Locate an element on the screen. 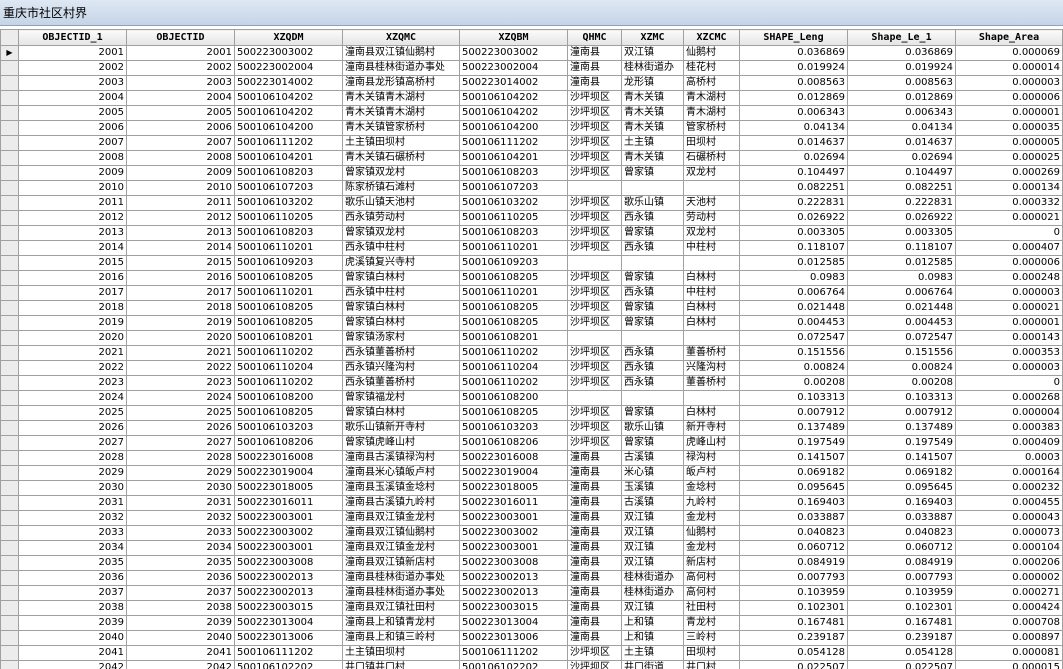 Image resolution: width=1063 pixels, height=669 pixels. cell-xzcmc: 董善桥村 is located at coordinates (711, 353).